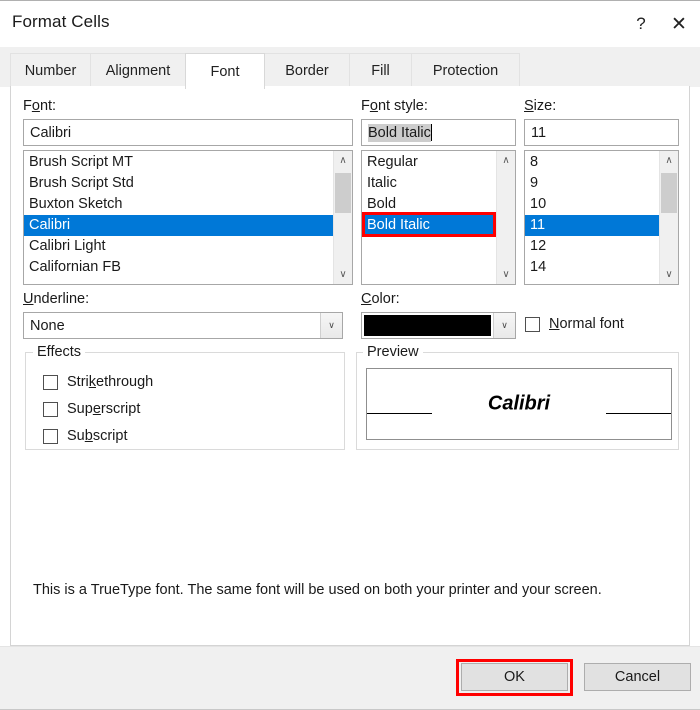 The height and width of the screenshot is (710, 700). Describe the element at coordinates (427, 325) in the screenshot. I see `color-swatch` at that location.